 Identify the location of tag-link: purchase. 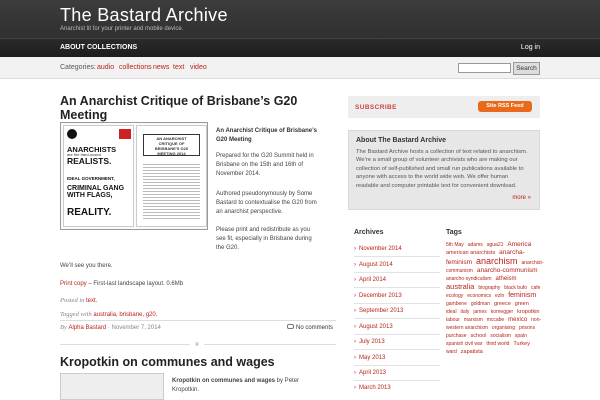
(456, 336).